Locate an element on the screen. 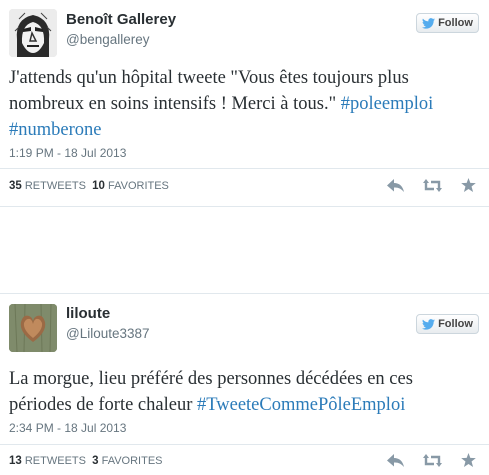 The image size is (489, 475). tweet-stats: 13 RETWEETS 3 FAVORITES is located at coordinates (86, 461).